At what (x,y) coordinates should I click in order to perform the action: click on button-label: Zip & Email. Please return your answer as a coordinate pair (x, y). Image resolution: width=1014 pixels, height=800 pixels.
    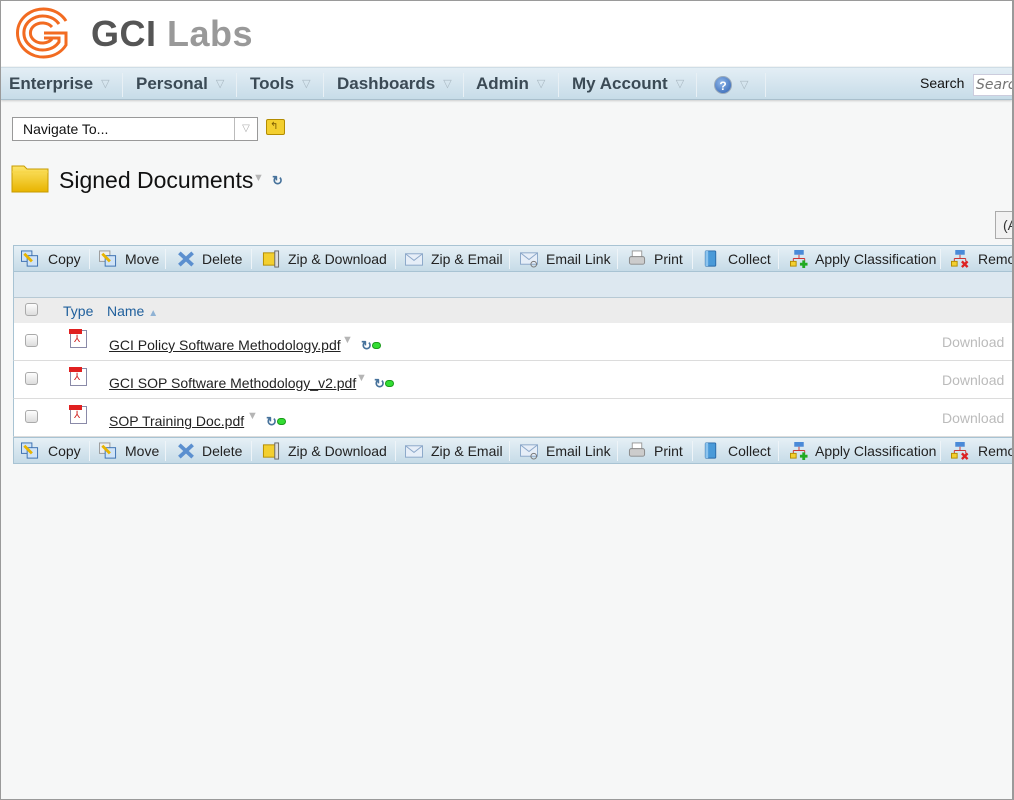
    Looking at the image, I should click on (467, 259).